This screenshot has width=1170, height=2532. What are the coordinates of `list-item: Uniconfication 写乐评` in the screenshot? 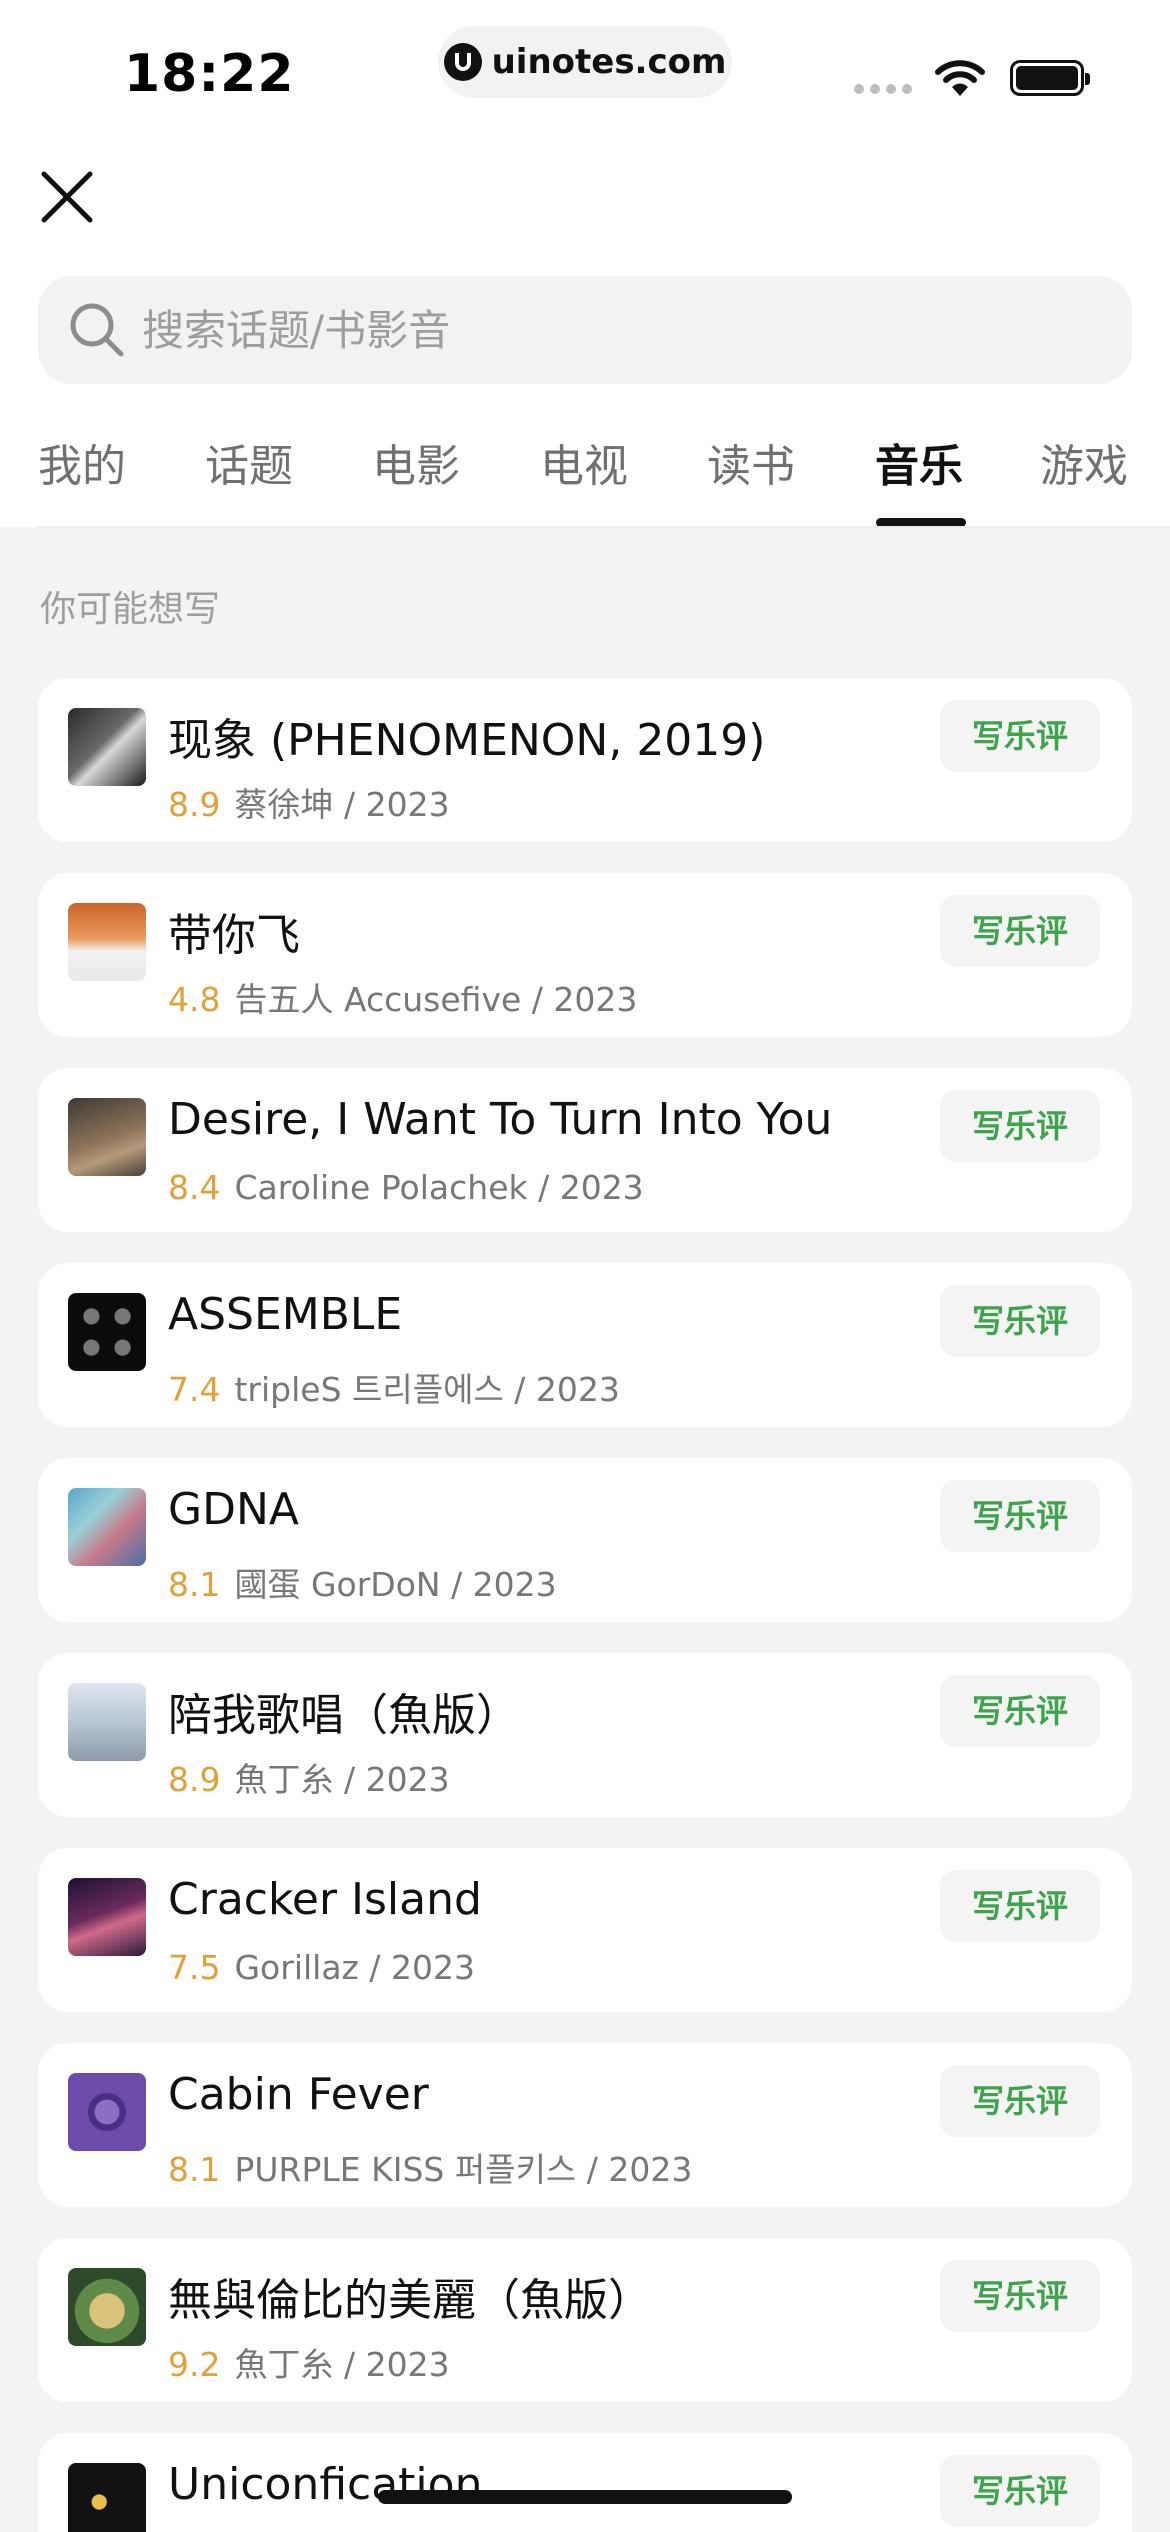 It's located at (585, 2482).